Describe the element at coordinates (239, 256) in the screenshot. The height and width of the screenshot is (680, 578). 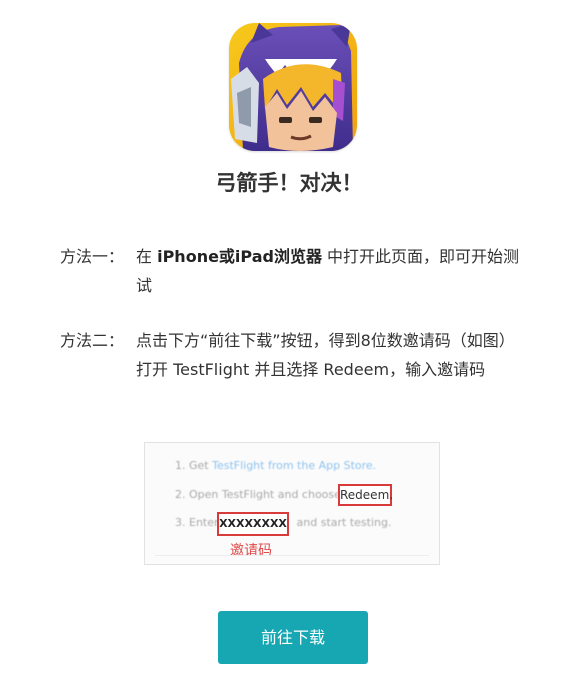
I see `method-one-highlight: iPhone或iPad浏览器` at that location.